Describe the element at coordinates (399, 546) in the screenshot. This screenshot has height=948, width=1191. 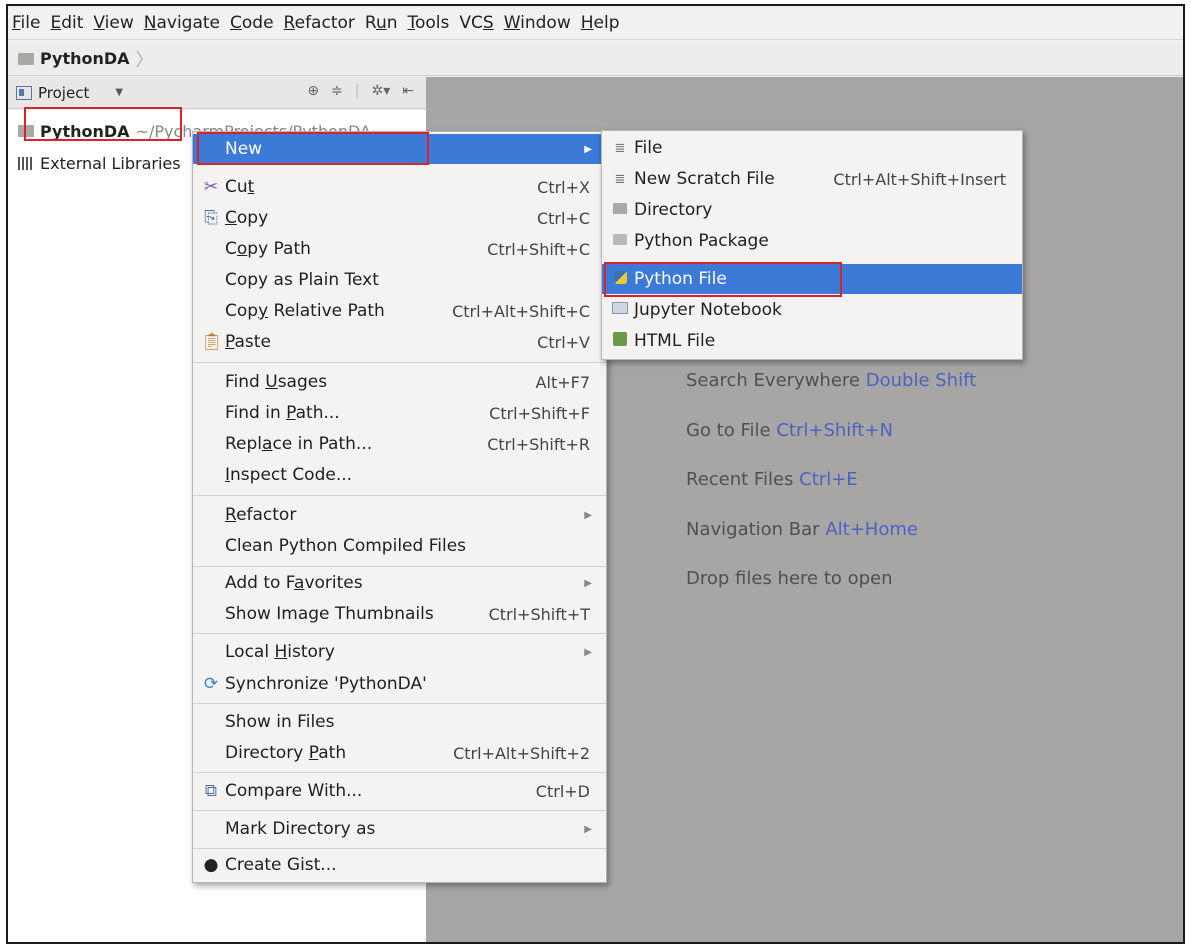
I see `menu-item-clean-compiled: Clean Python Compiled Files` at that location.